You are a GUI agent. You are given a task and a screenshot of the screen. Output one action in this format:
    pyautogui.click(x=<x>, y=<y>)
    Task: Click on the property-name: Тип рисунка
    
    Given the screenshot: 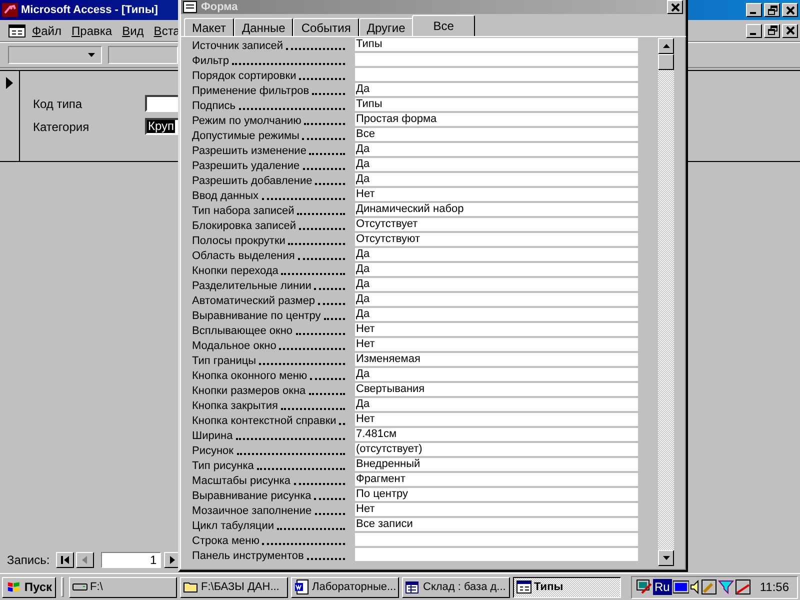 What is the action you would take?
    pyautogui.click(x=223, y=466)
    